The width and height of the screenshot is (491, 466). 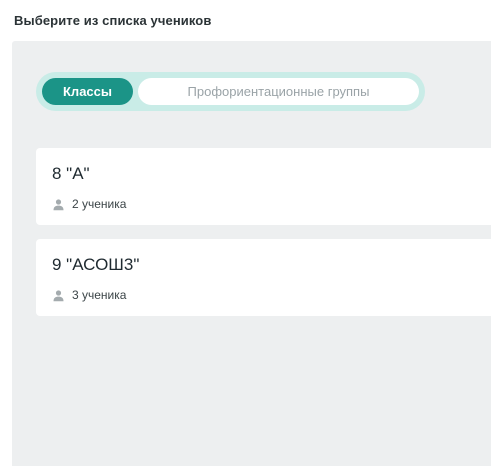 I want to click on student-count: 2 ученика, so click(x=89, y=204).